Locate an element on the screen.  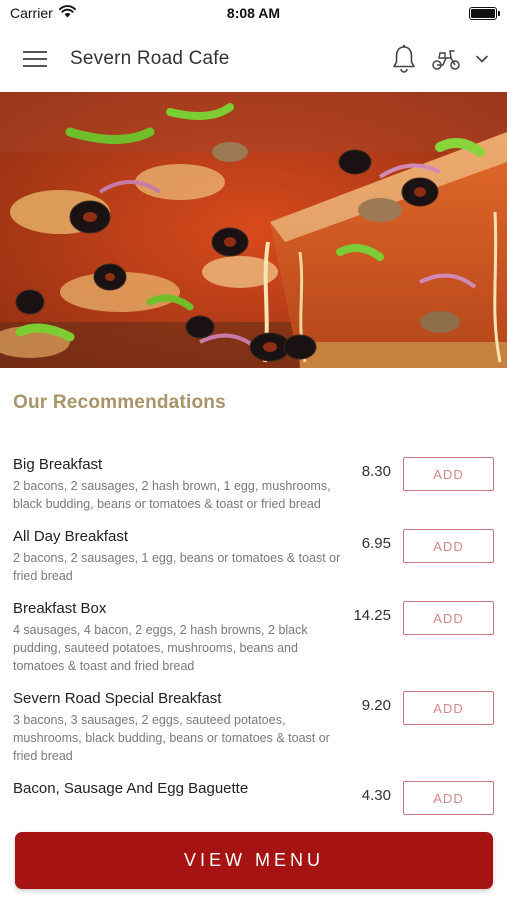
bell-icon is located at coordinates (404, 59).